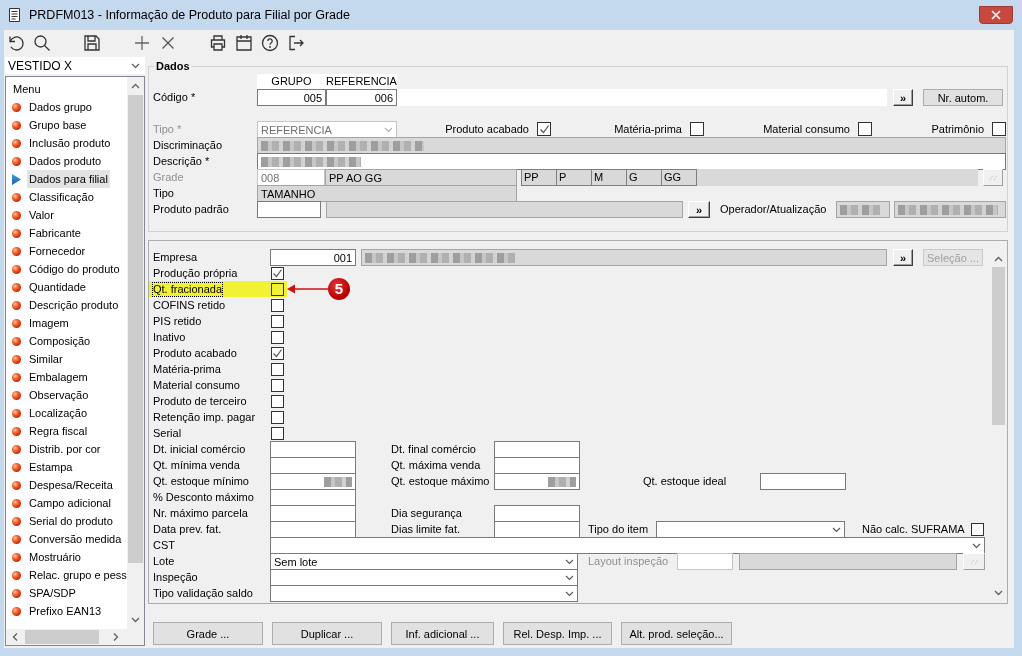 This screenshot has height=656, width=1022. Describe the element at coordinates (71, 485) in the screenshot. I see `sidebar-item: Despesa/Receita` at that location.